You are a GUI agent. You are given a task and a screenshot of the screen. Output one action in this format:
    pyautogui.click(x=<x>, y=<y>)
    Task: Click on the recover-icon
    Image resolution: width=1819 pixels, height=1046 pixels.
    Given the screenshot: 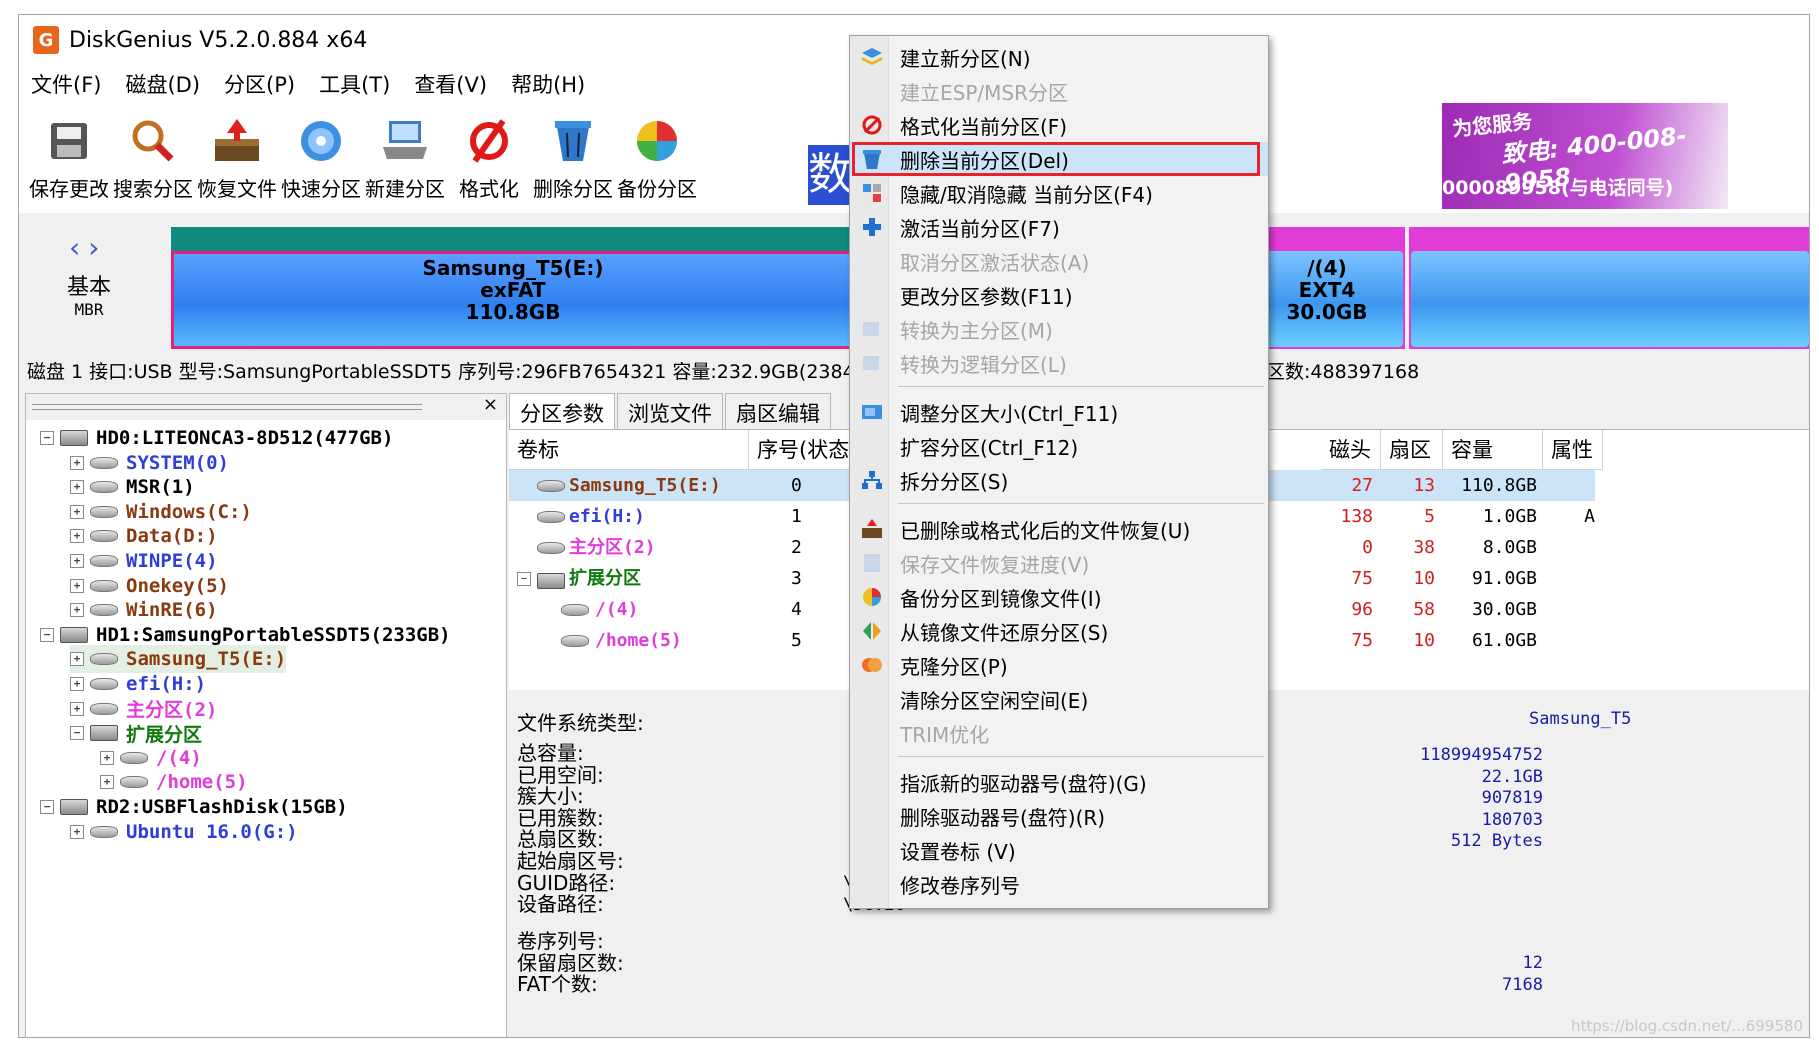 What is the action you would take?
    pyautogui.click(x=872, y=529)
    